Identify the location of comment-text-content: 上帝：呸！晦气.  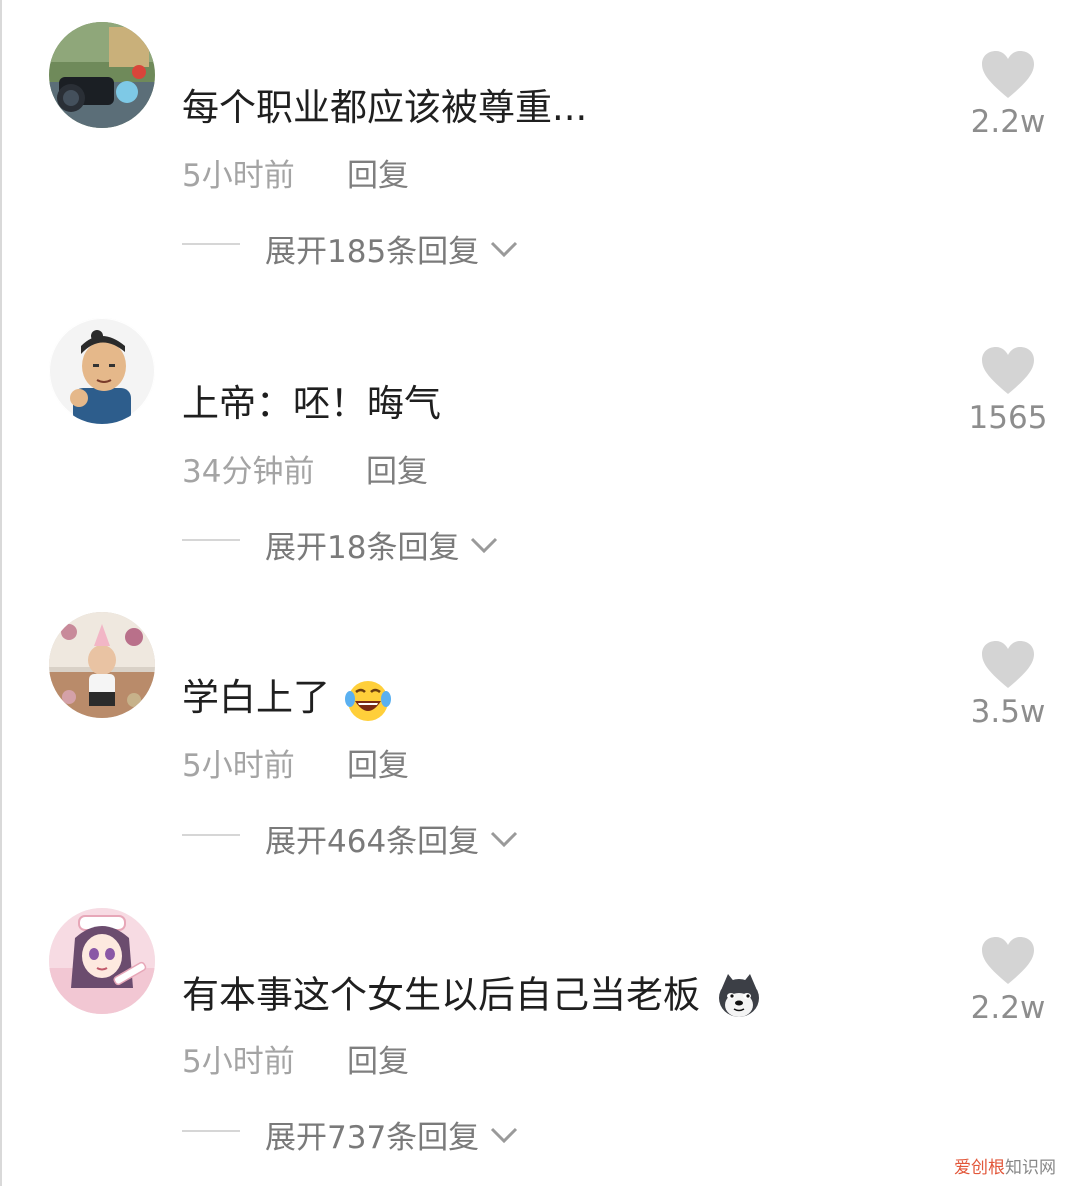
(311, 403).